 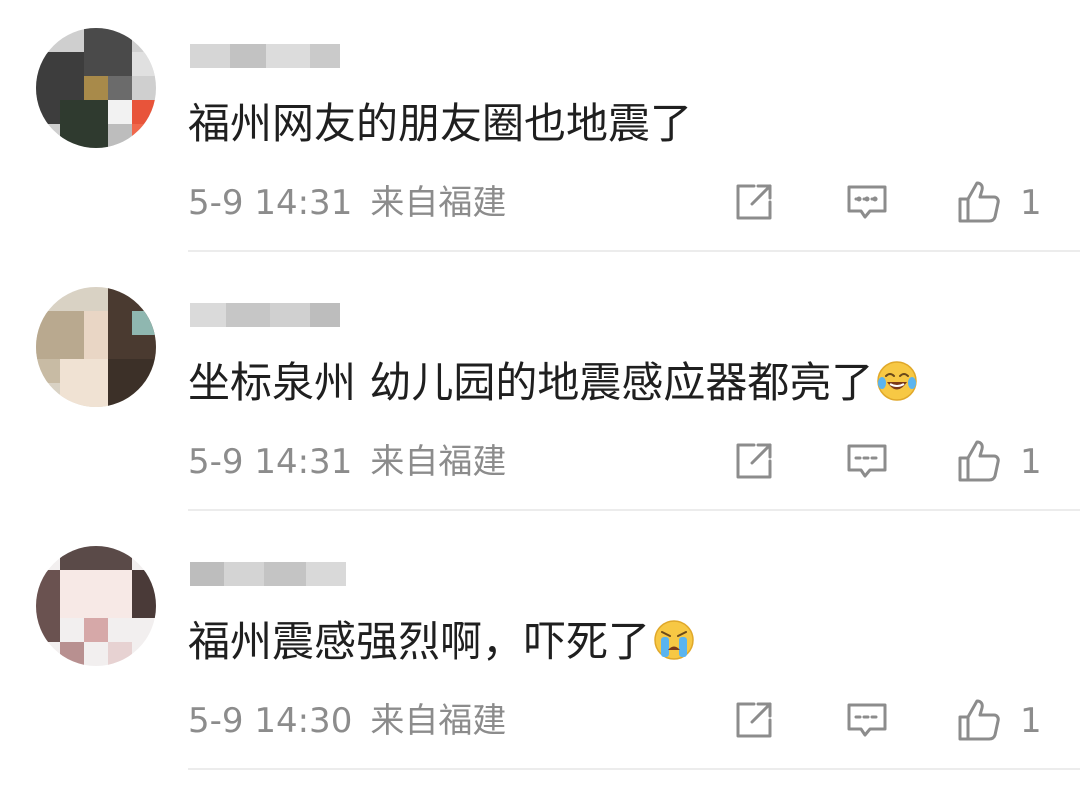 I want to click on comment-text-content: 福州网友的朋友圈也地震了, so click(x=440, y=123).